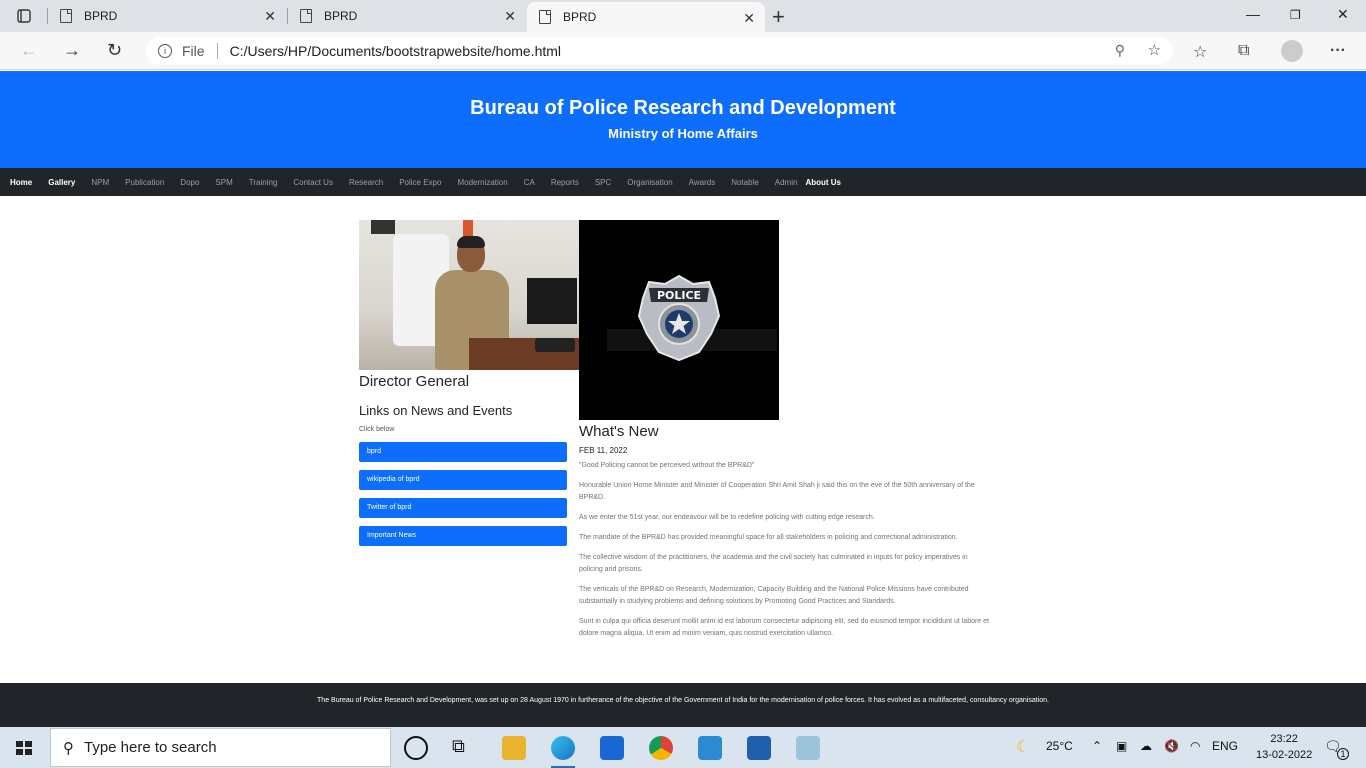  Describe the element at coordinates (366, 182) in the screenshot. I see `nav-research: Research` at that location.